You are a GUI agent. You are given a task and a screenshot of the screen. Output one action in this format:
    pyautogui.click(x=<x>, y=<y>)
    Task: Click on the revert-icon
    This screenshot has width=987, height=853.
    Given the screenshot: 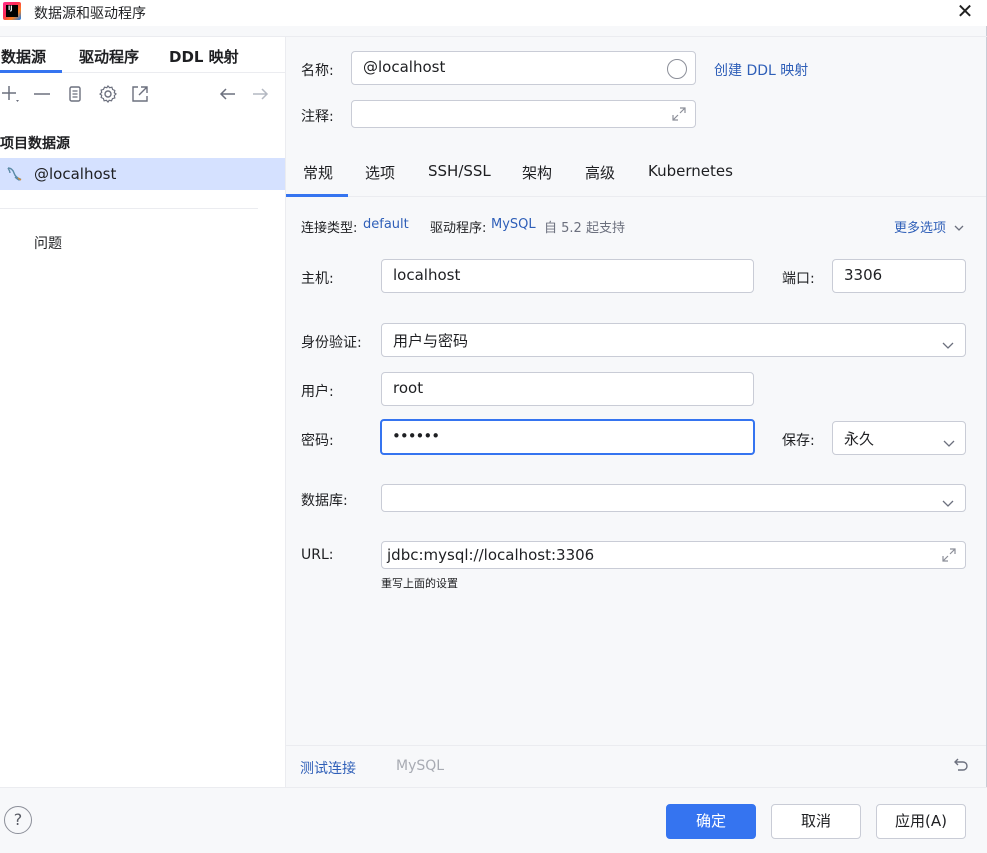 What is the action you would take?
    pyautogui.click(x=960, y=767)
    